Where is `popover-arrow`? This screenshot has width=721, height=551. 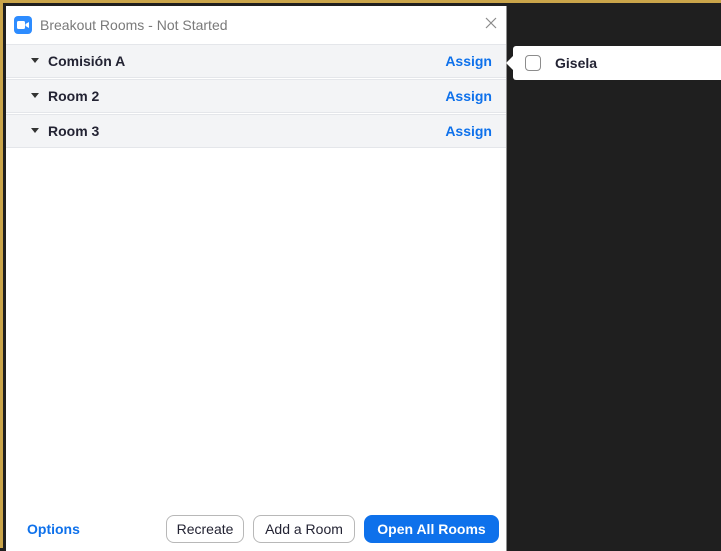
popover-arrow is located at coordinates (509, 63).